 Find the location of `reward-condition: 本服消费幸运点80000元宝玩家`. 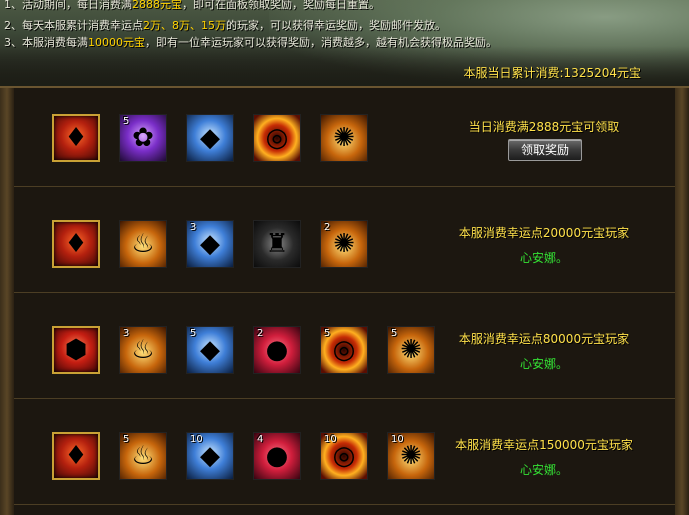

reward-condition: 本服消费幸运点80000元宝玩家 is located at coordinates (544, 339).